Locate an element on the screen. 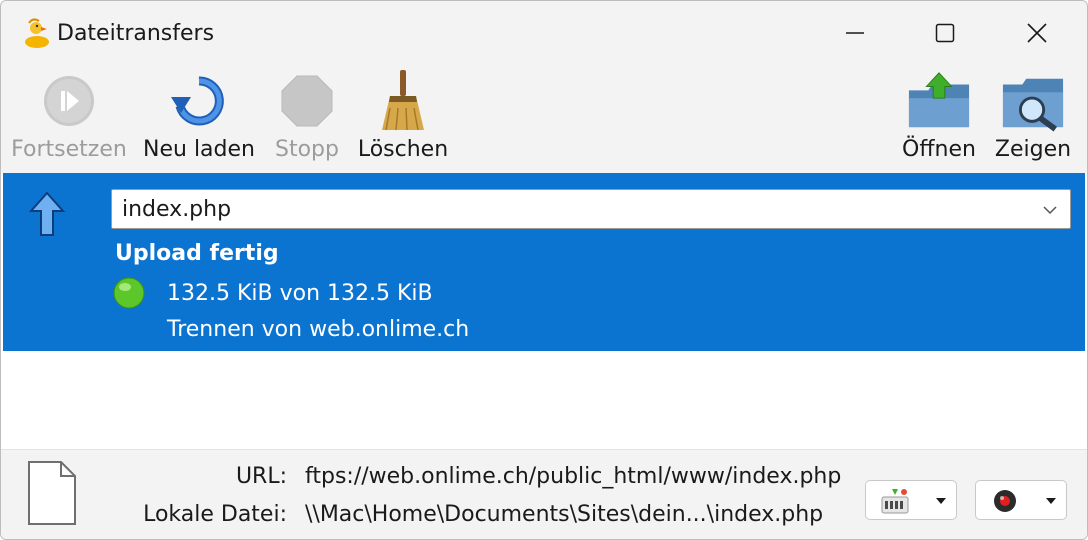  stop-button: Stopp is located at coordinates (307, 119).